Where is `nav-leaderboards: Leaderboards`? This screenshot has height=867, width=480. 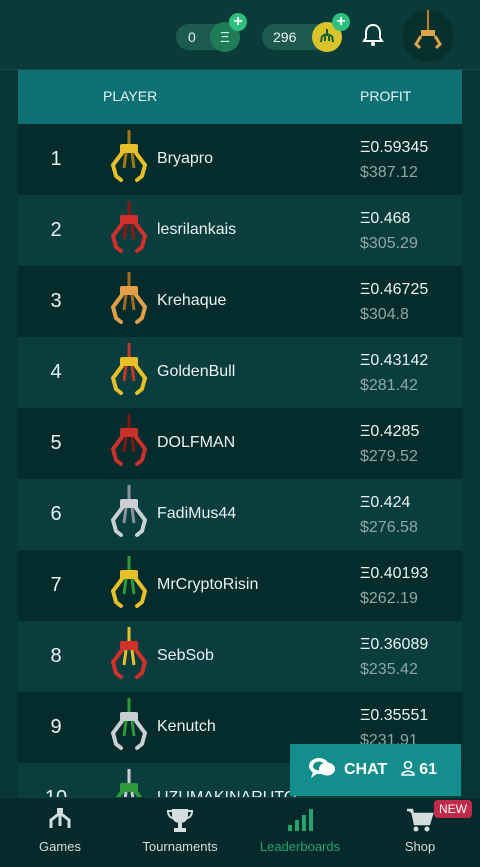 nav-leaderboards: Leaderboards is located at coordinates (300, 832).